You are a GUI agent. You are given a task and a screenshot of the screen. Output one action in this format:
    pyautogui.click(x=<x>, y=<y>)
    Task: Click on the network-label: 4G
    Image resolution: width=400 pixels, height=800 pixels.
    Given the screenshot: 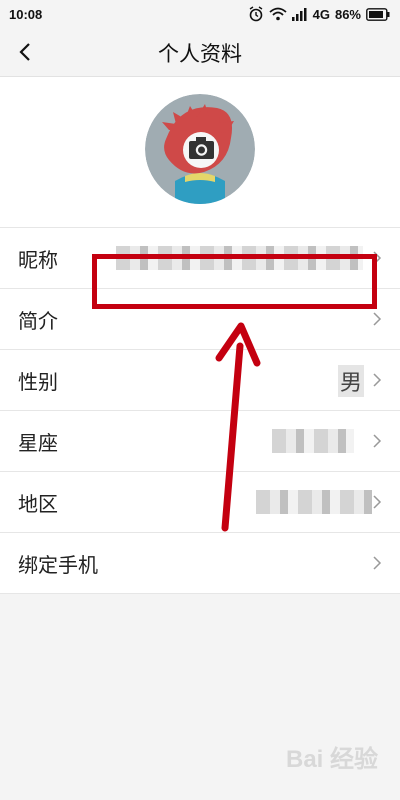 What is the action you would take?
    pyautogui.click(x=321, y=14)
    